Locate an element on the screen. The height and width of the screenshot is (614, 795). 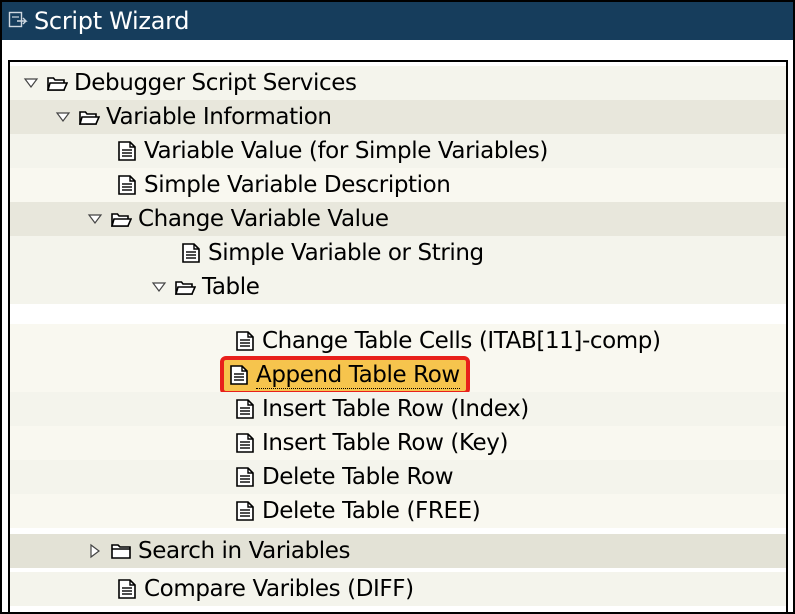
tree-leaf-label: Simple Variable or String is located at coordinates (346, 253).